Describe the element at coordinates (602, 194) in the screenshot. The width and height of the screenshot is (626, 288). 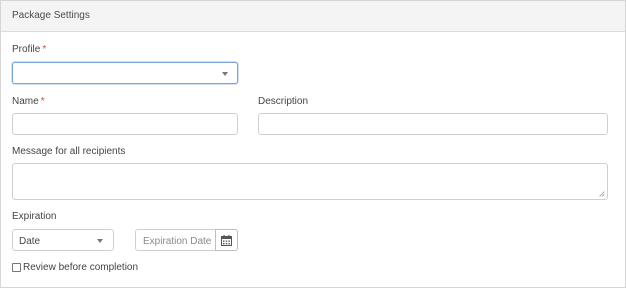
I see `resize-handle-icon` at that location.